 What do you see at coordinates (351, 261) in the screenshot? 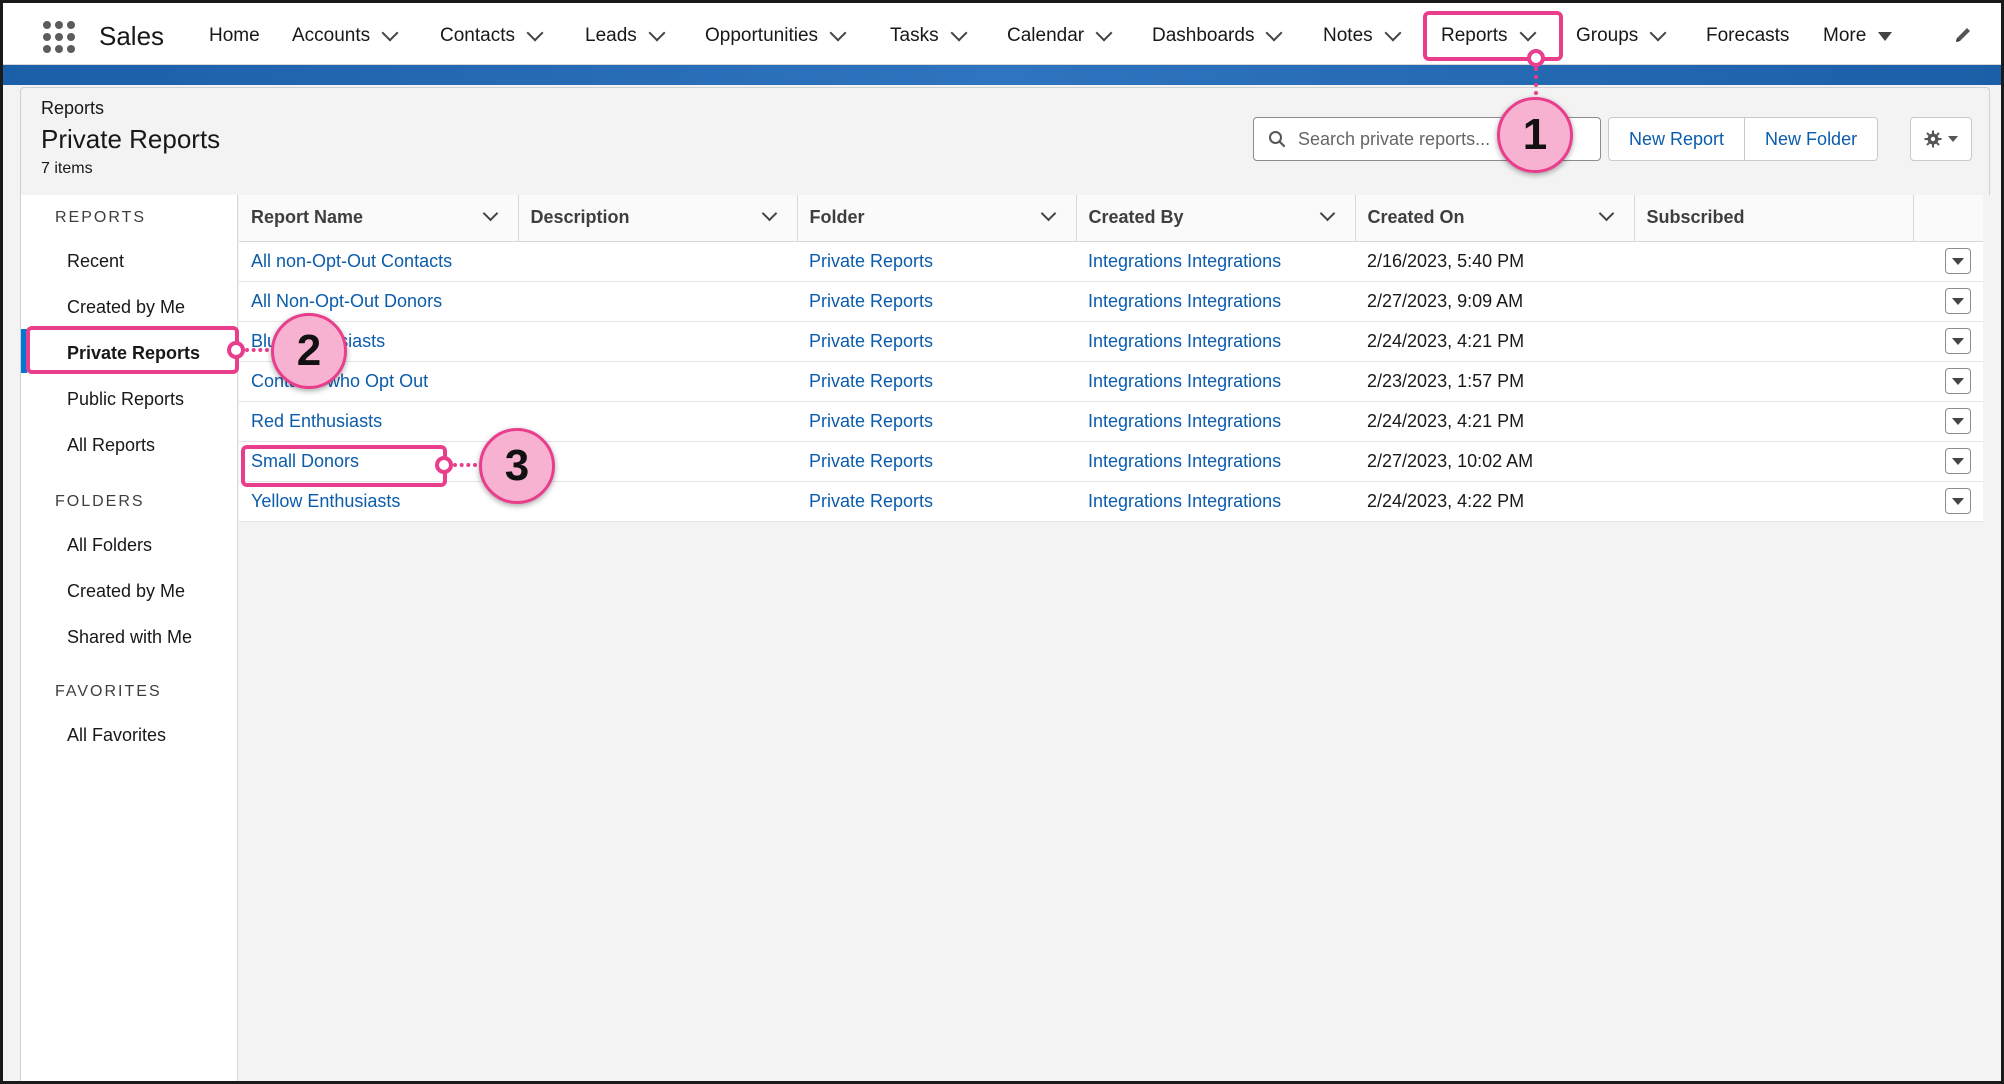
I see `report-name-link: All non-Opt-Out Contacts` at bounding box center [351, 261].